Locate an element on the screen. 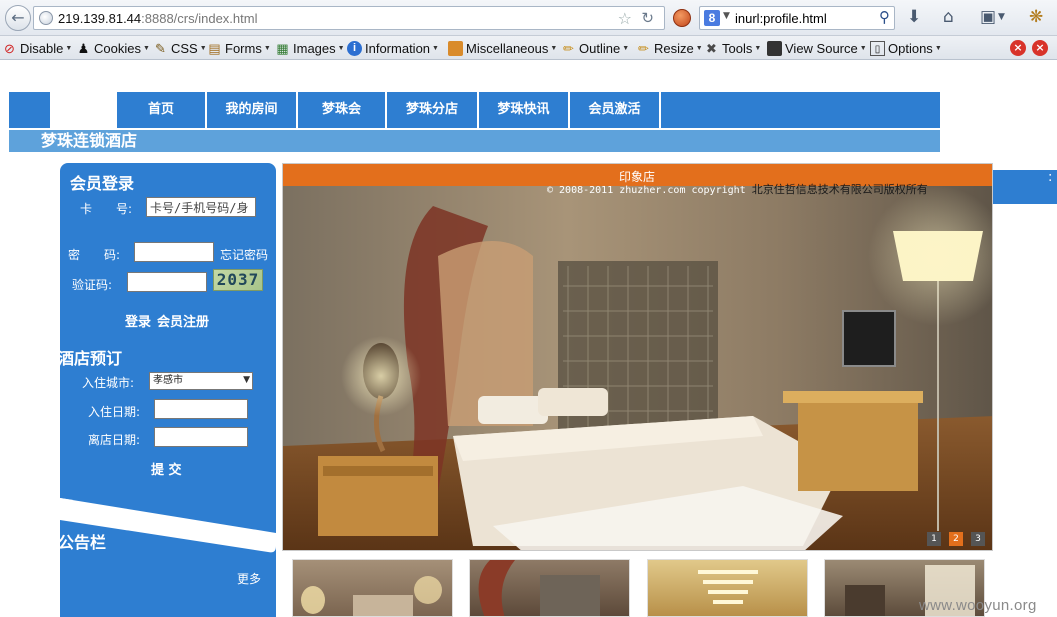 This screenshot has height=617, width=1057. nav-news: 梦珠快讯 is located at coordinates (522, 110).